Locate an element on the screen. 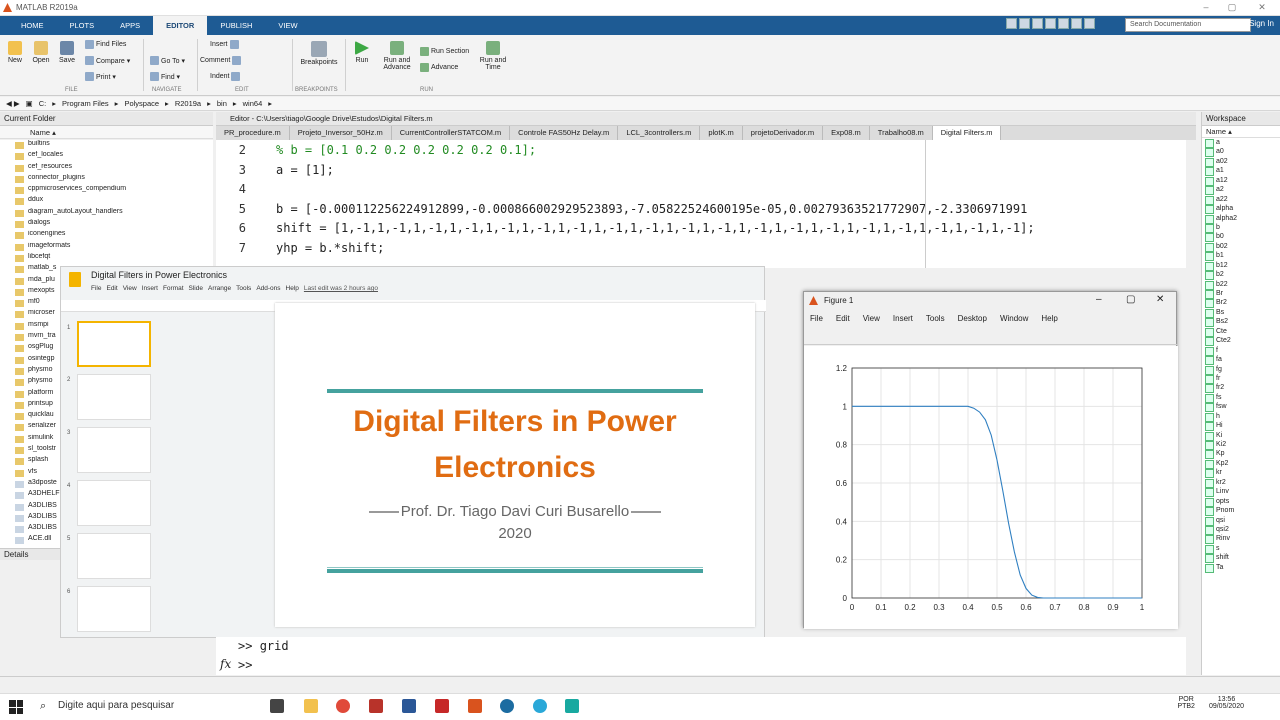 This screenshot has width=1280, height=720. workspace-variable: b0 is located at coordinates (1241, 237).